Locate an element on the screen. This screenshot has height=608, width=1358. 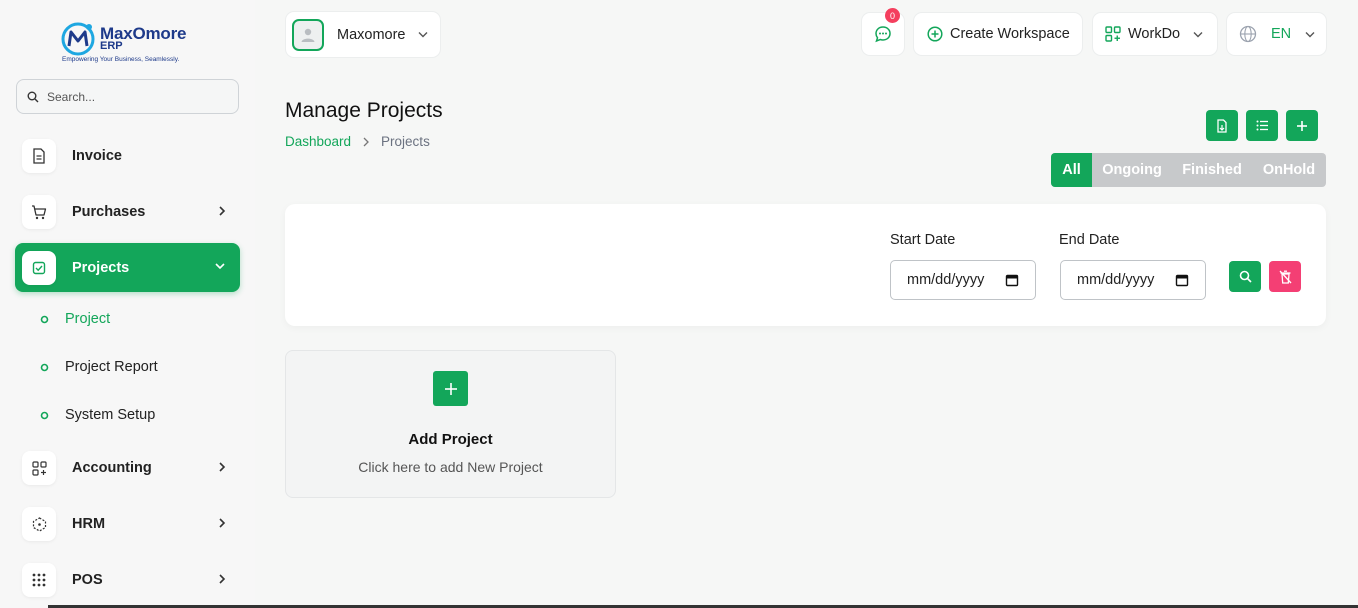
sidebar-item-hrm: HRM is located at coordinates (127, 524).